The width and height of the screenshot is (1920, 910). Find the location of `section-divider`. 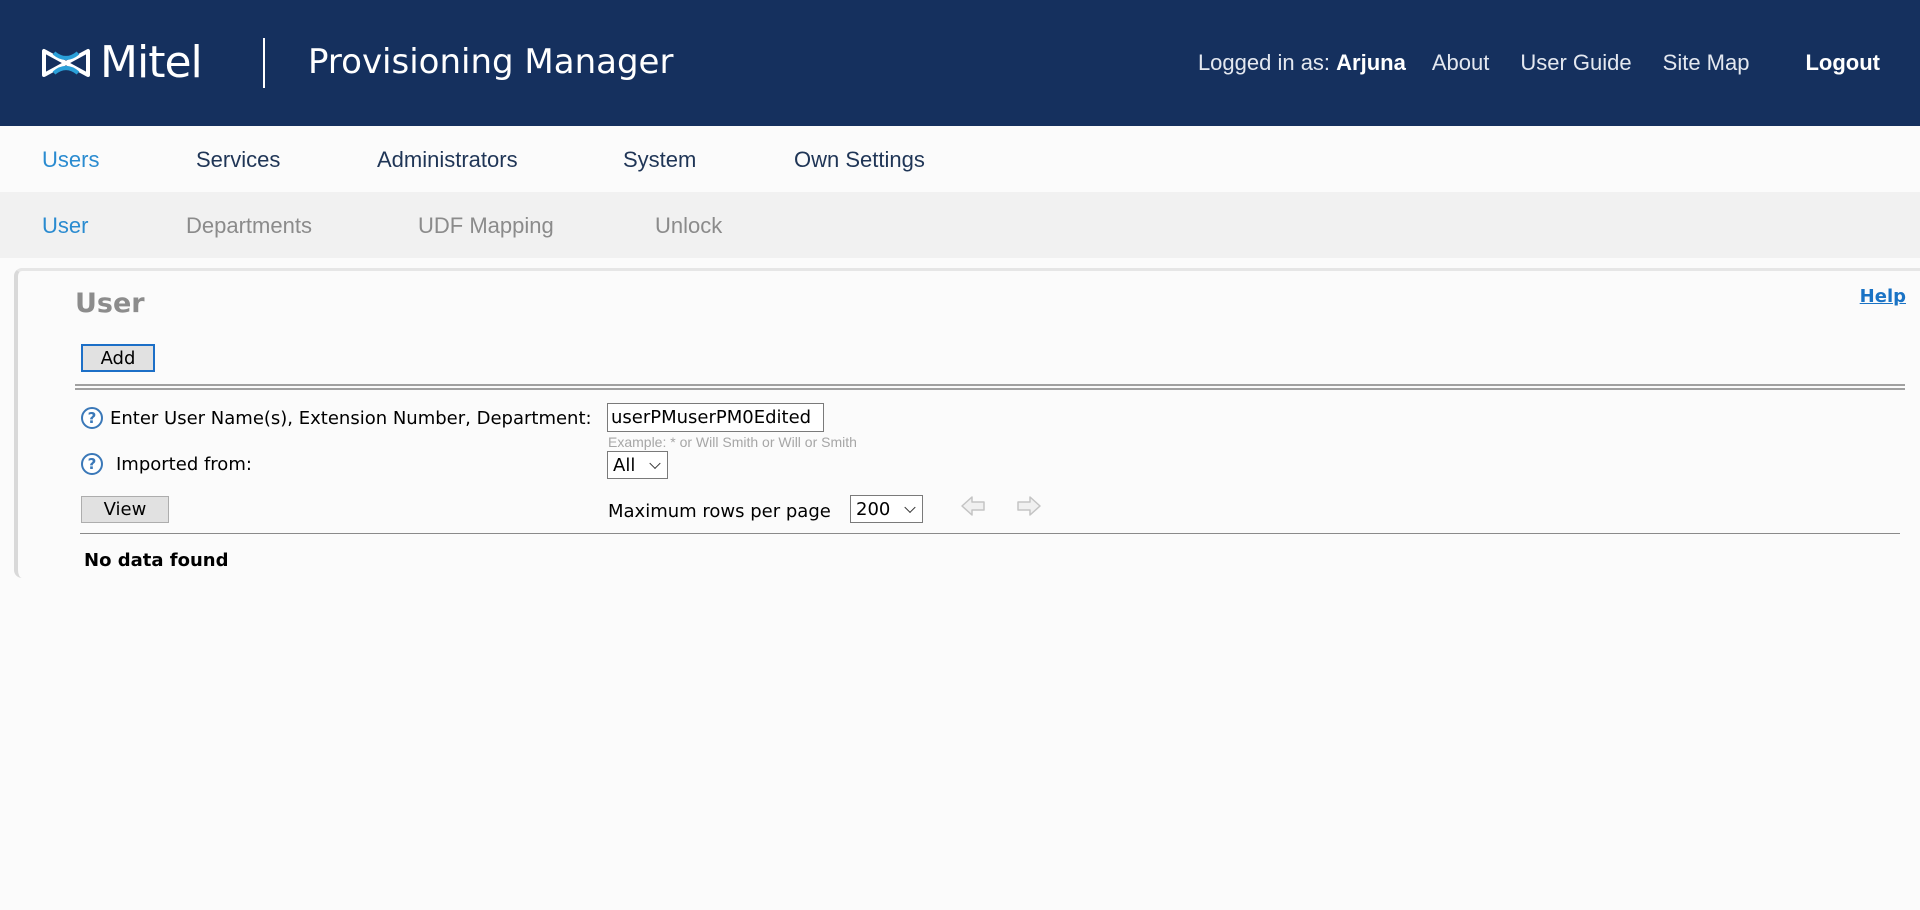

section-divider is located at coordinates (990, 387).